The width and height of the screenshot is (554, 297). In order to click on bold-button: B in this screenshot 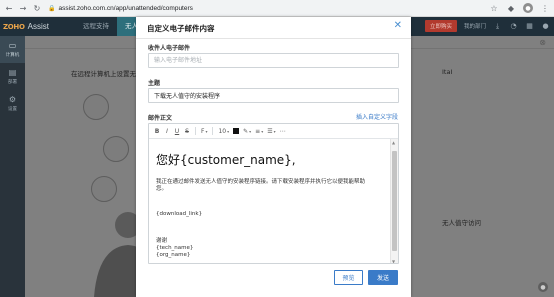, I will do `click(157, 131)`.